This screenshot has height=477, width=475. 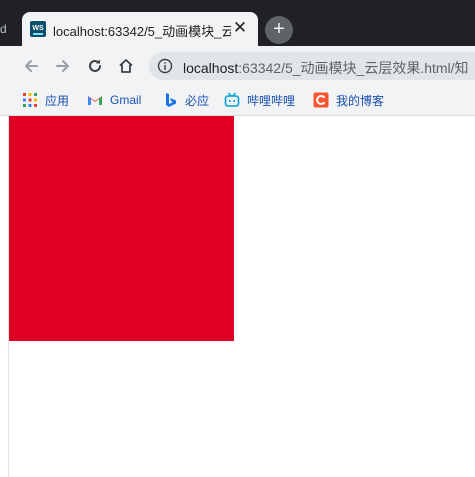 What do you see at coordinates (321, 100) in the screenshot?
I see `csdn-icon` at bounding box center [321, 100].